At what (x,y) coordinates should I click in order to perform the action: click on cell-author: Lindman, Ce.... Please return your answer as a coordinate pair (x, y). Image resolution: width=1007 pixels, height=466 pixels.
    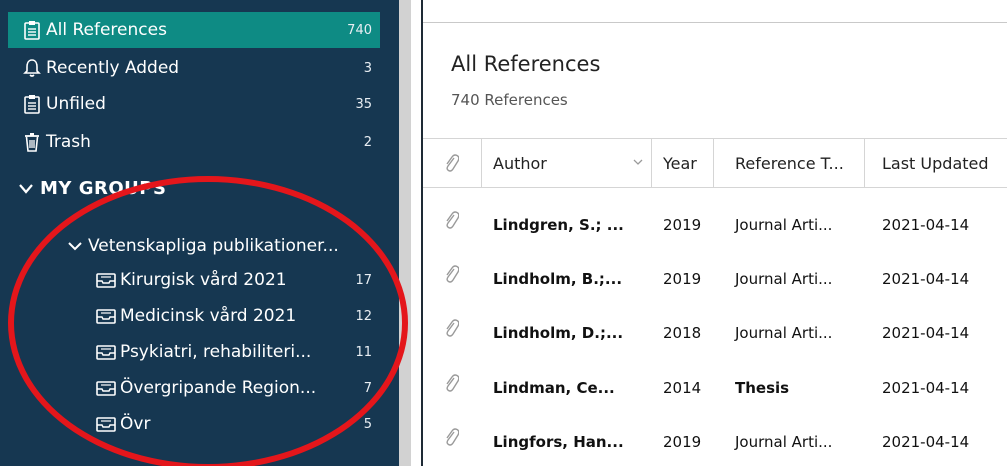
    Looking at the image, I should click on (554, 387).